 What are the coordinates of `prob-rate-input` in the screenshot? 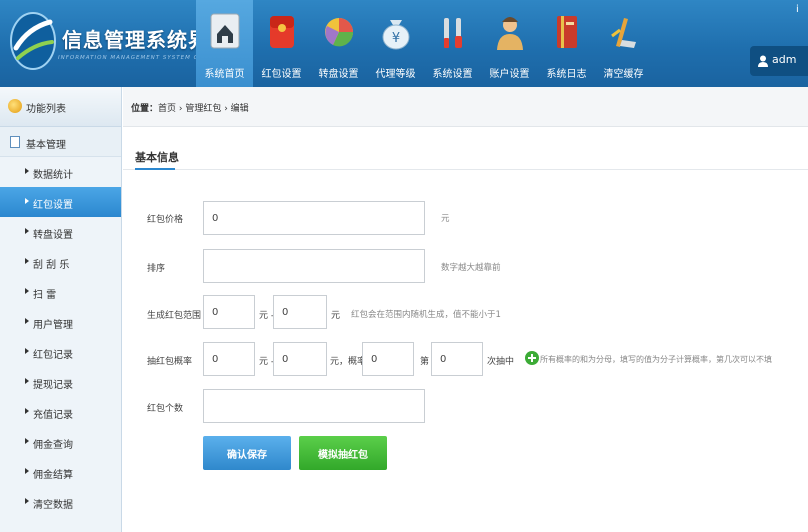 It's located at (388, 359).